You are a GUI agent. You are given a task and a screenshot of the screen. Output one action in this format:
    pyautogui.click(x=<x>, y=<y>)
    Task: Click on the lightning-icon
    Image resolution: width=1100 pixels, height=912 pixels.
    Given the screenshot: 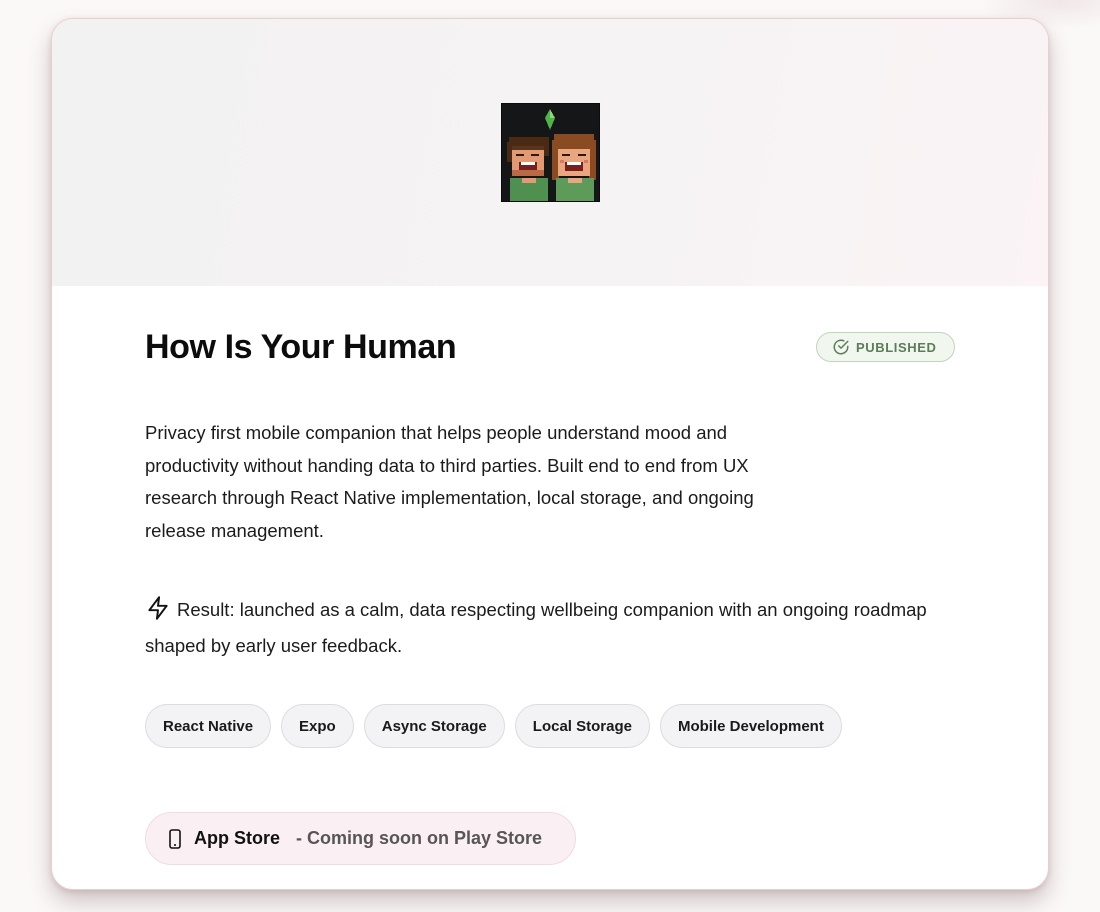 What is the action you would take?
    pyautogui.click(x=158, y=608)
    